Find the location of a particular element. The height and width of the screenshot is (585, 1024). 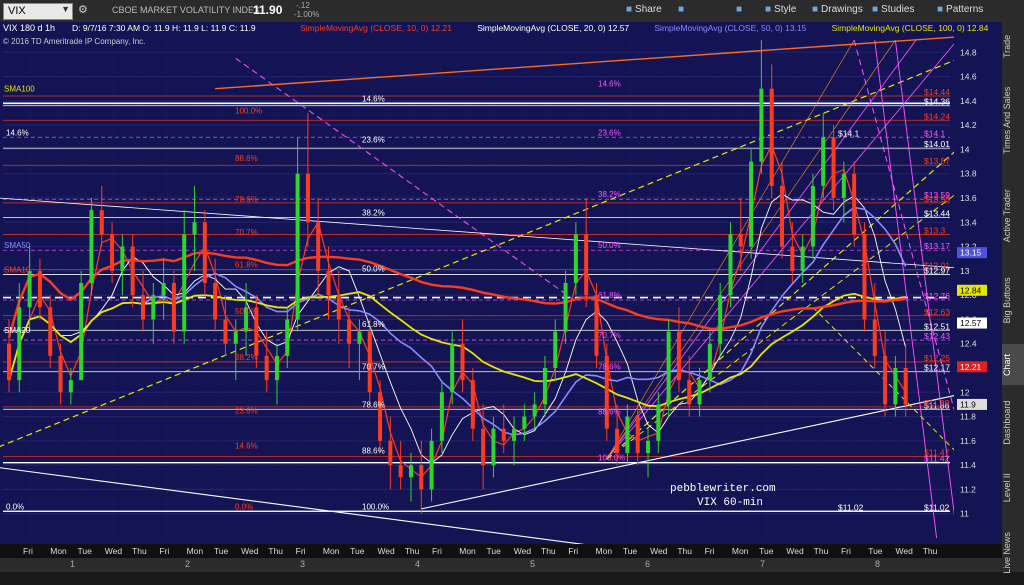

price-level-label: $14.36 is located at coordinates (937, 102).